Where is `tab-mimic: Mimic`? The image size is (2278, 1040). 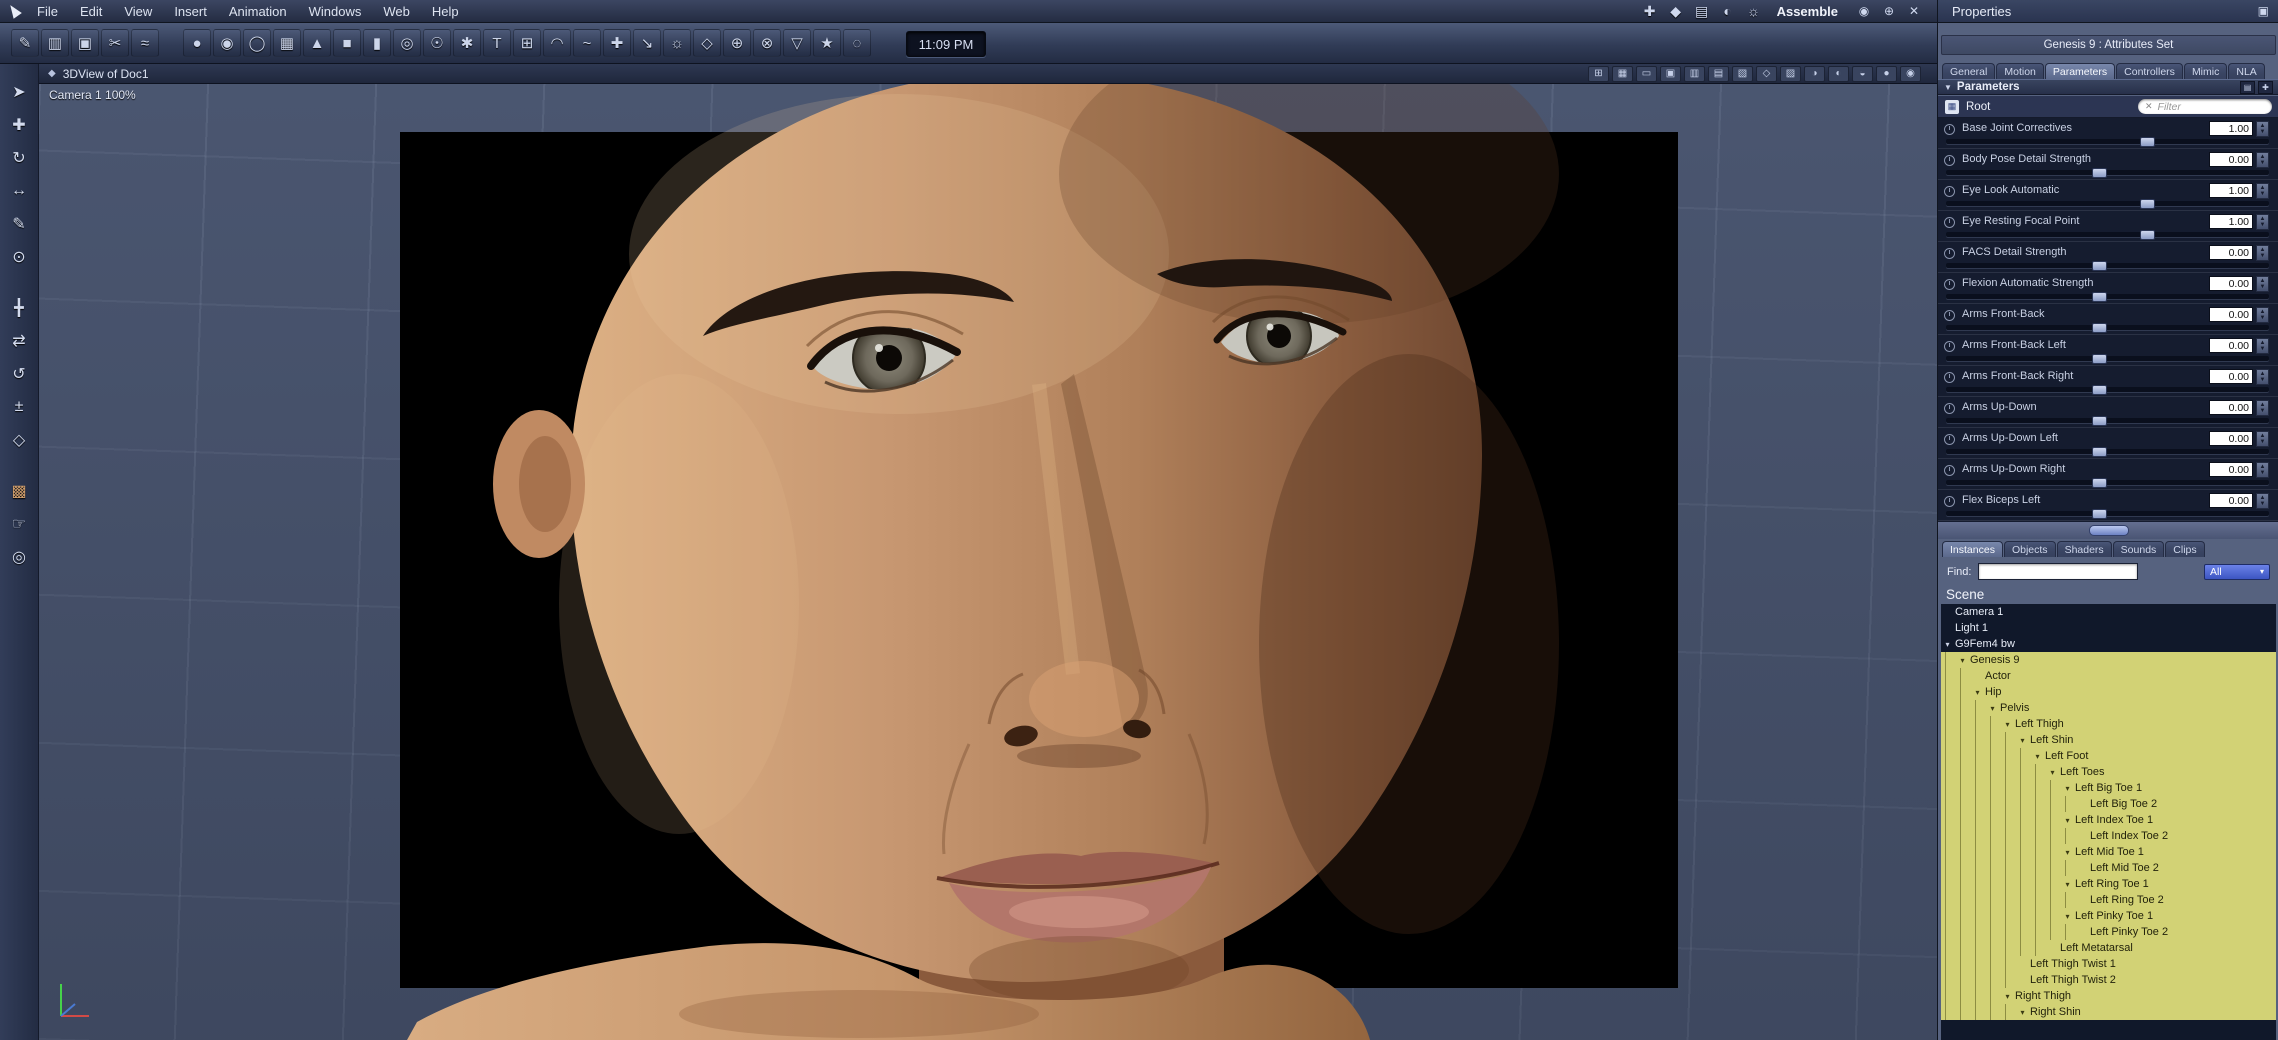
tab-mimic: Mimic is located at coordinates (2205, 71).